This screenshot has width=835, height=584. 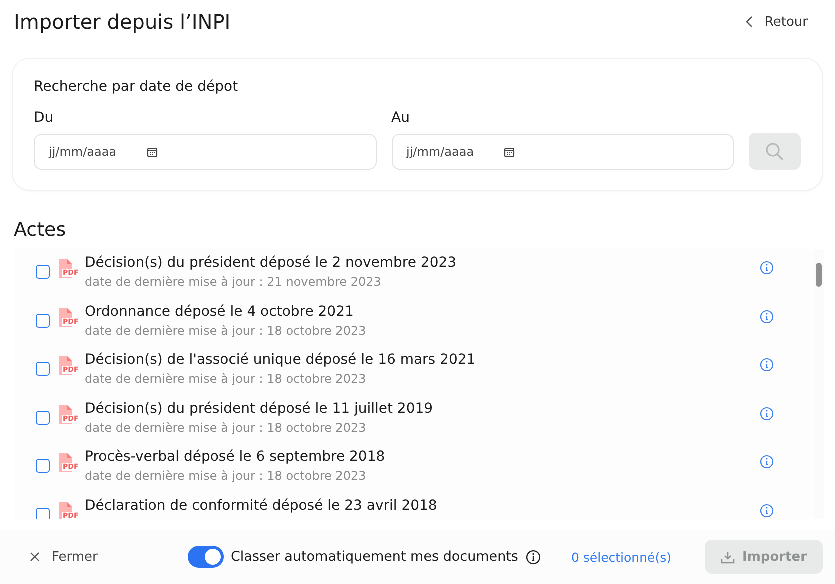 I want to click on search-icon, so click(x=775, y=152).